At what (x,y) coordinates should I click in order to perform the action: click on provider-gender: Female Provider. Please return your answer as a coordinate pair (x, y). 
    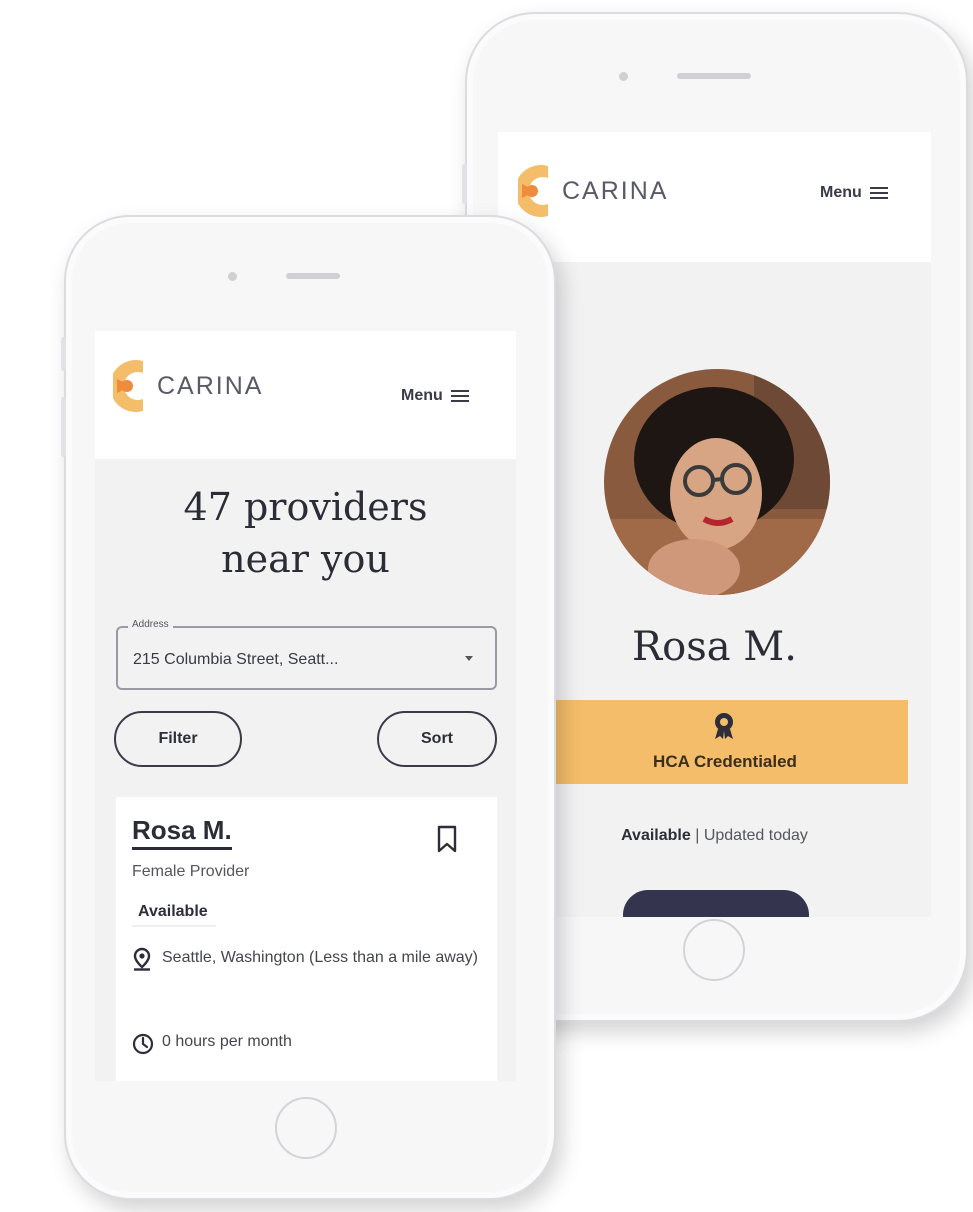
    Looking at the image, I should click on (191, 871).